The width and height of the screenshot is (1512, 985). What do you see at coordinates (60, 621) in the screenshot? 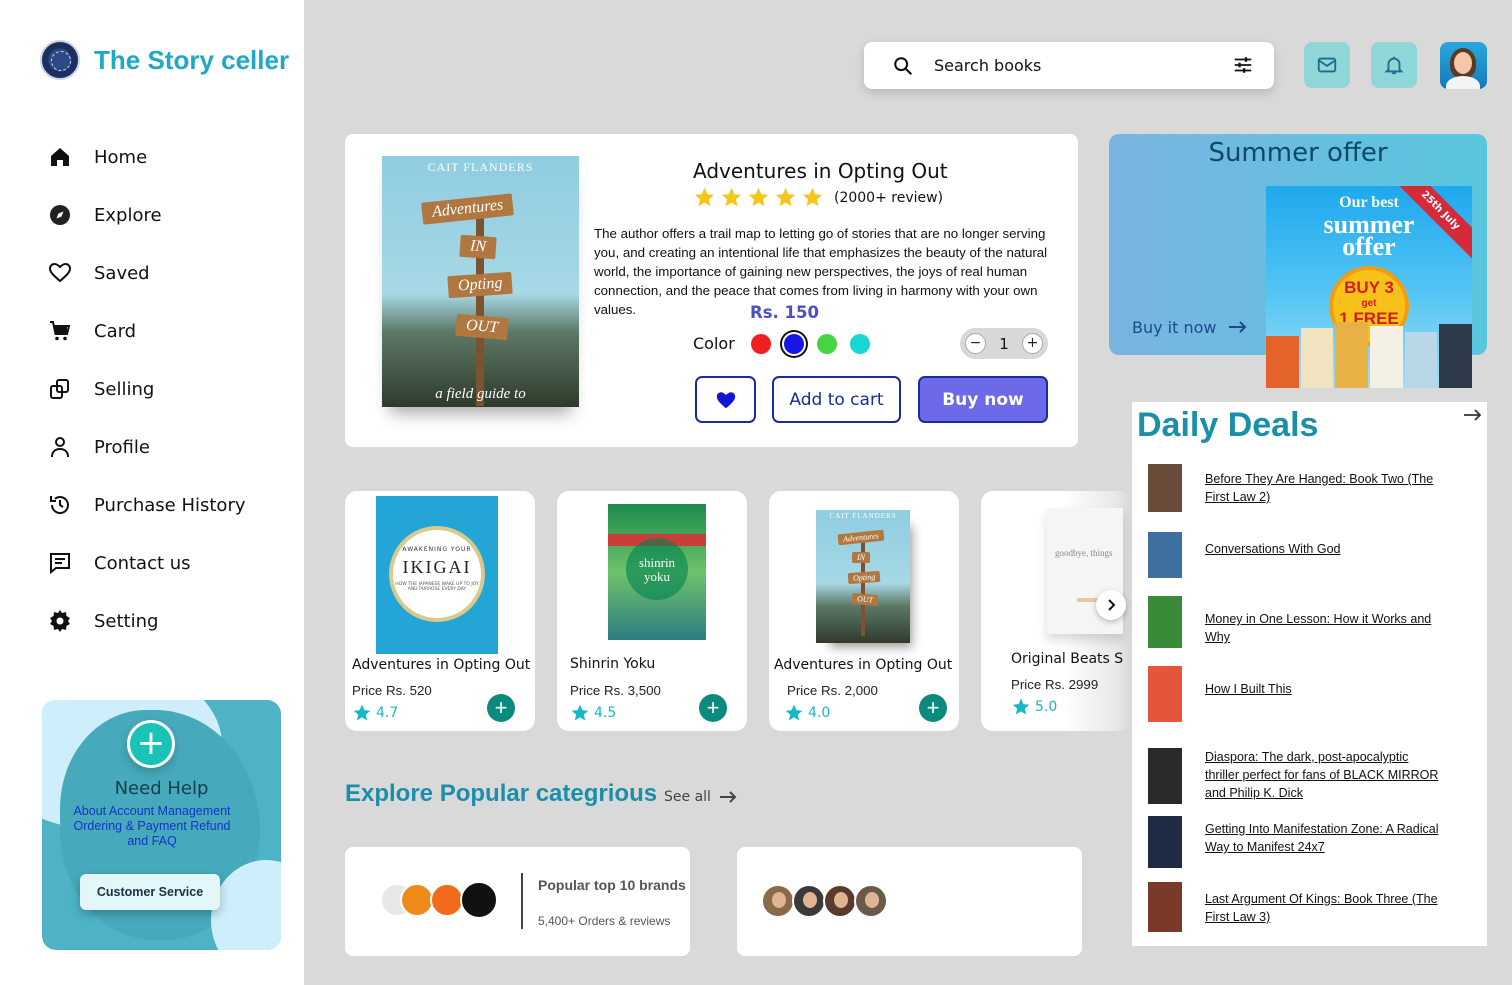
I see `gear-icon` at bounding box center [60, 621].